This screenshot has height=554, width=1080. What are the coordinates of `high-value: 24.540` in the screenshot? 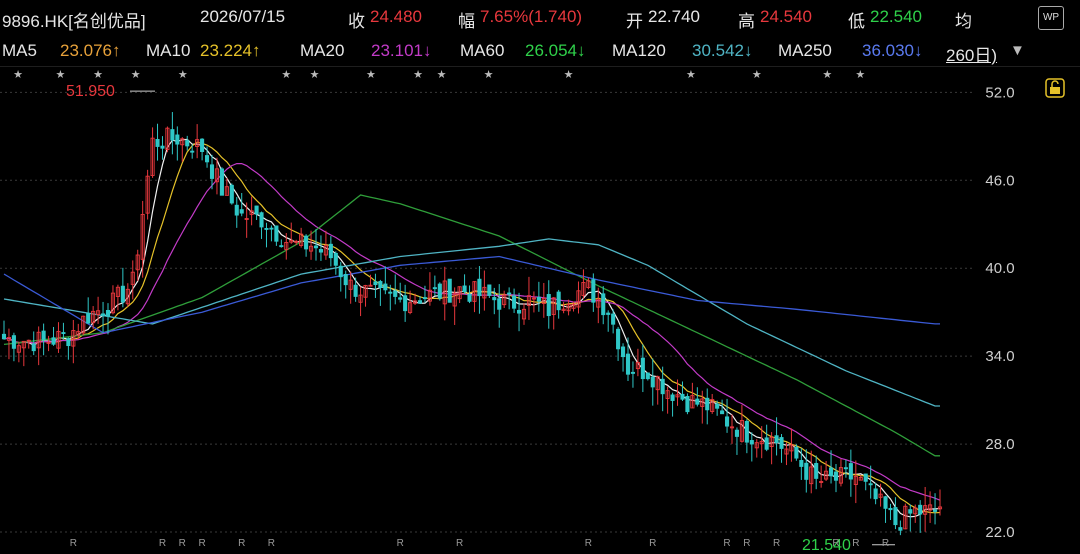 It's located at (786, 16).